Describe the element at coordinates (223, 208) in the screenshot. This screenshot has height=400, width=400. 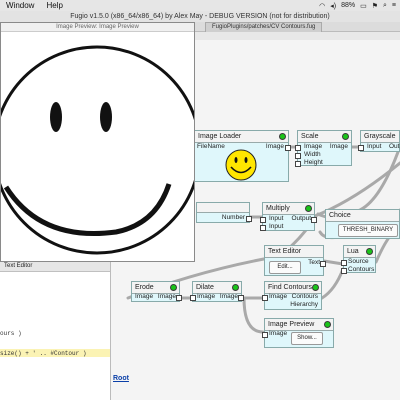
I see `node-title` at that location.